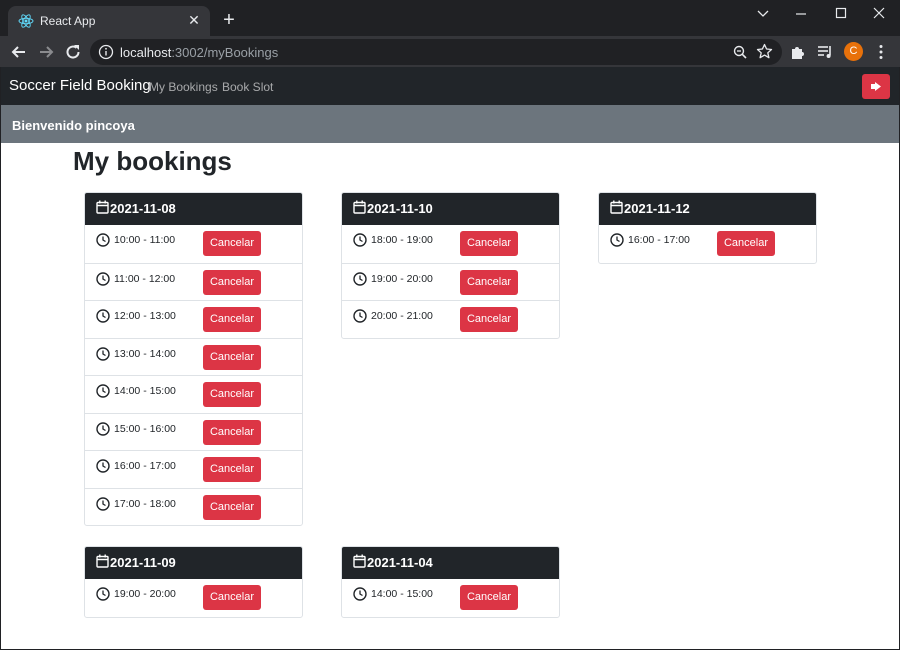 This screenshot has width=900, height=650. Describe the element at coordinates (193, 598) in the screenshot. I see `slot-row: 19:00 - 20:00 Cancelar` at that location.